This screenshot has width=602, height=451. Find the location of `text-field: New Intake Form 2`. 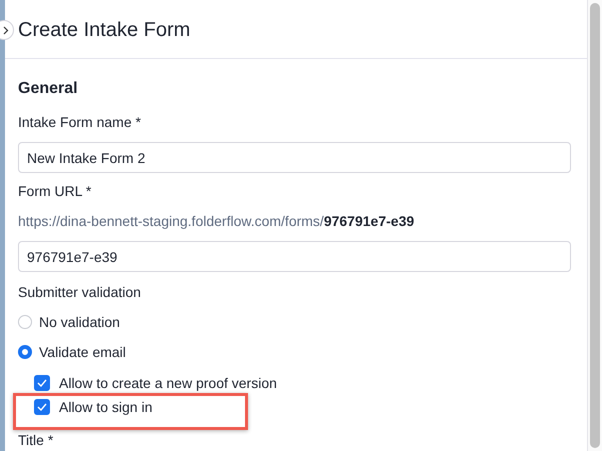

text-field: New Intake Form 2 is located at coordinates (294, 157).